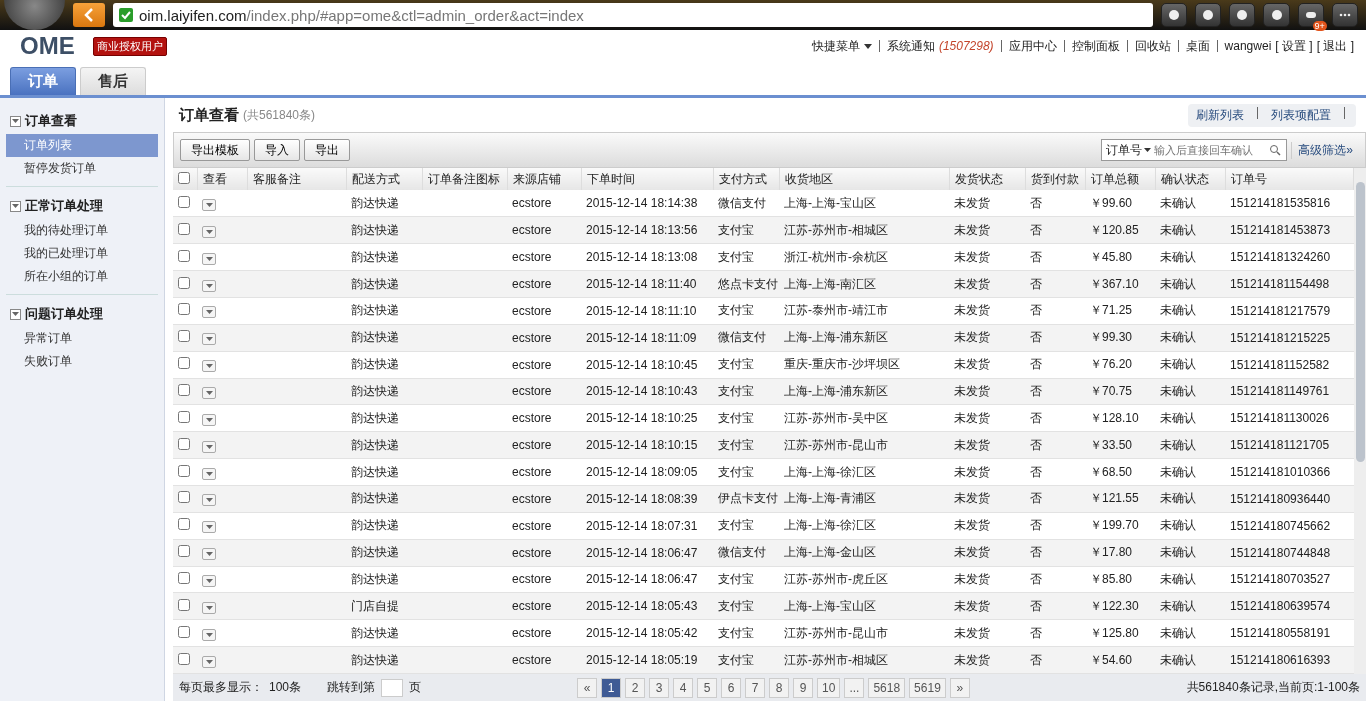 This screenshot has width=1366, height=704. I want to click on advanced-filter-link: 高级筛选», so click(1325, 150).